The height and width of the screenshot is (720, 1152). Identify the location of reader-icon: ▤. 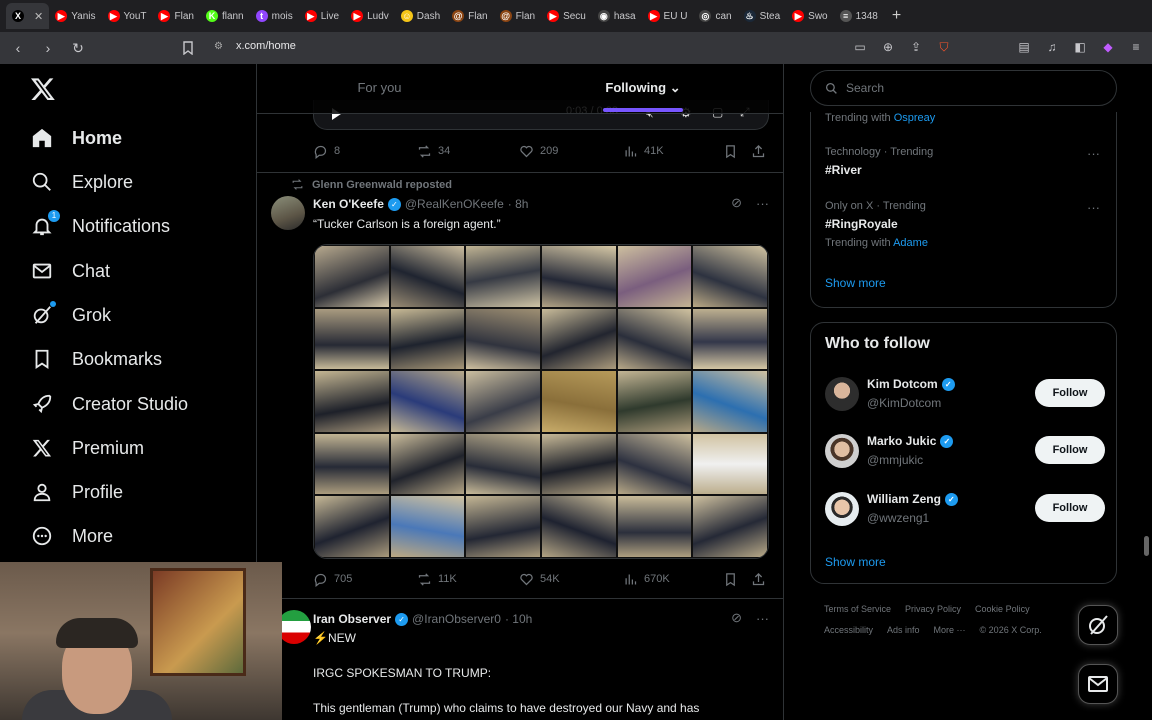
(1024, 47).